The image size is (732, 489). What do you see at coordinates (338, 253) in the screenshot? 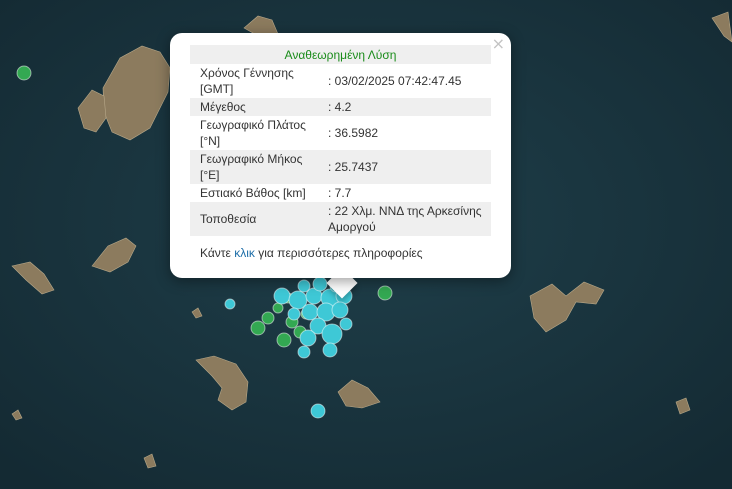
I see `more-info-suffix: για περισσότερες πληροφορίες` at bounding box center [338, 253].